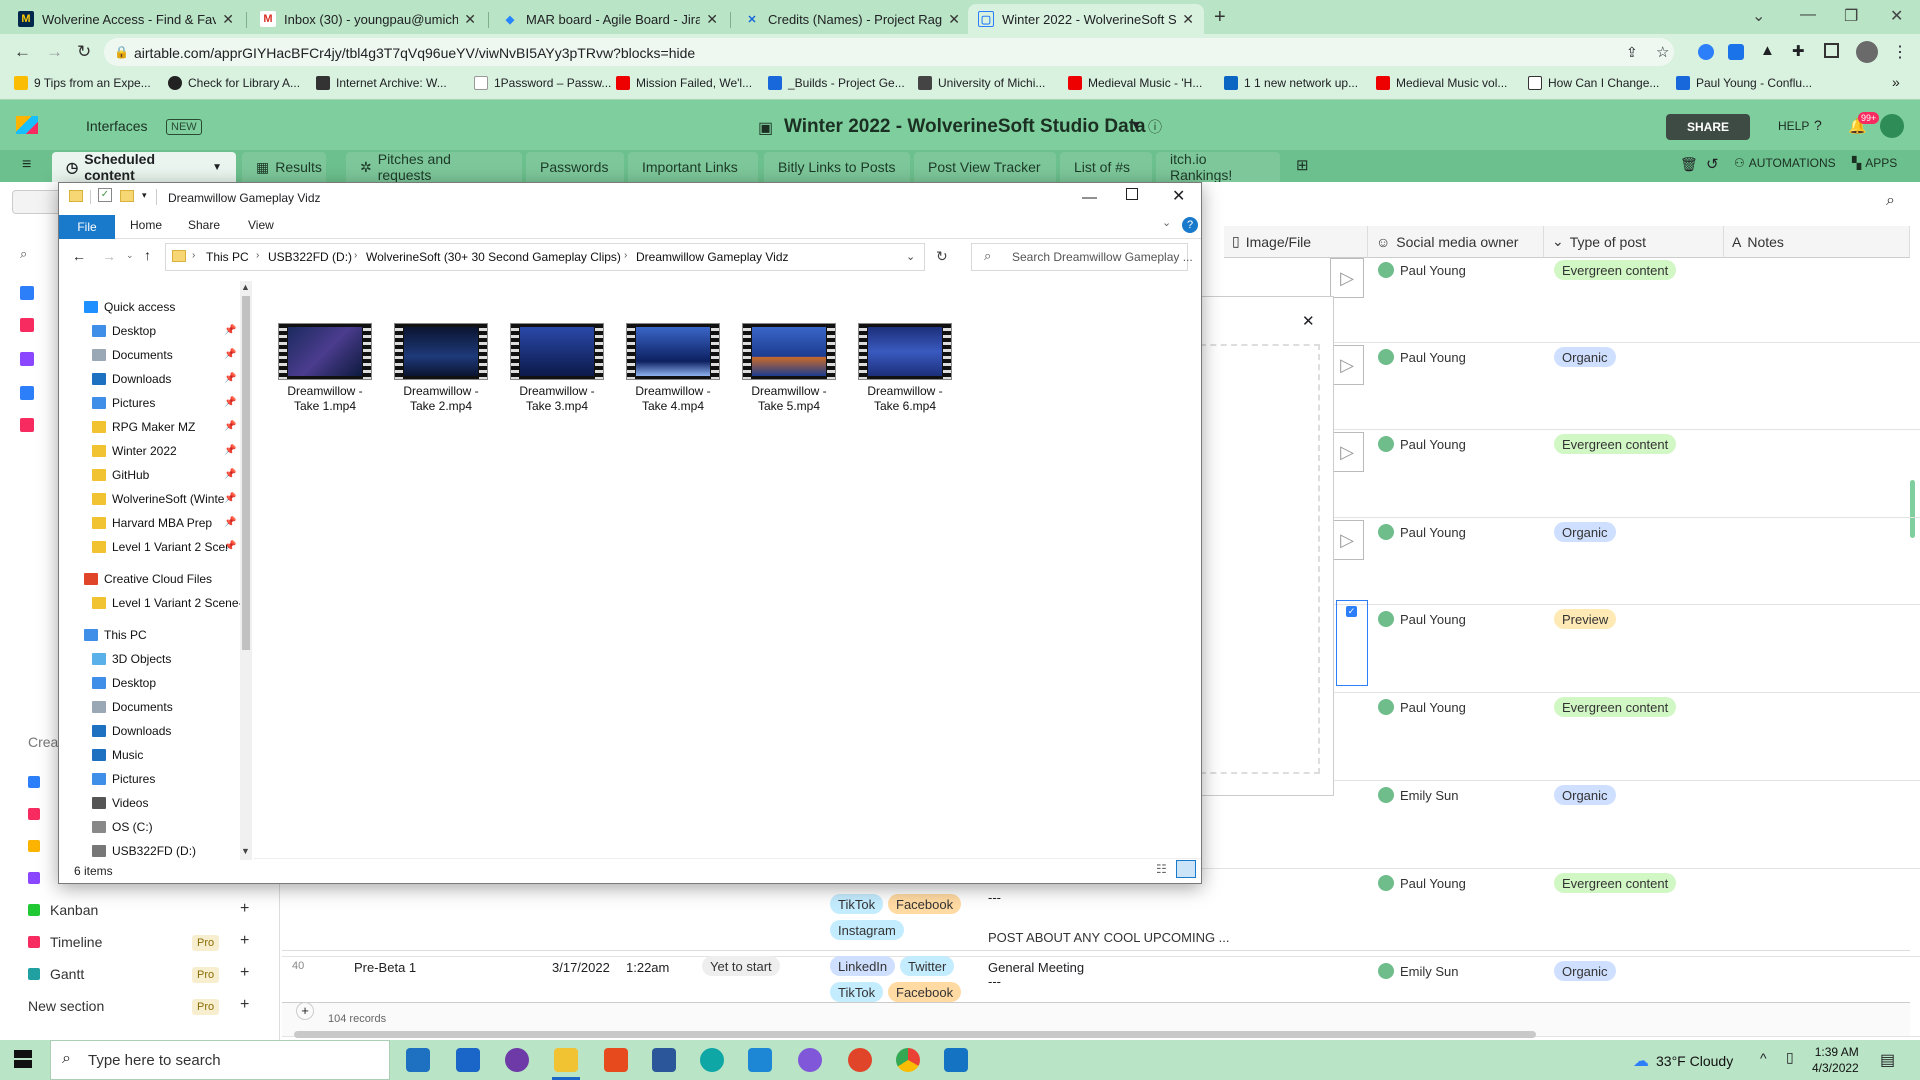  Describe the element at coordinates (120, 475) in the screenshot. I see `nav-item: GitHub` at that location.